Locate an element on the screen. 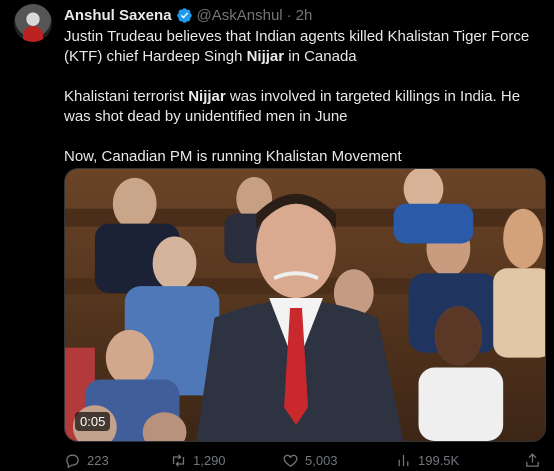 Image resolution: width=554 pixels, height=471 pixels. like-button: 5,003 is located at coordinates (310, 460).